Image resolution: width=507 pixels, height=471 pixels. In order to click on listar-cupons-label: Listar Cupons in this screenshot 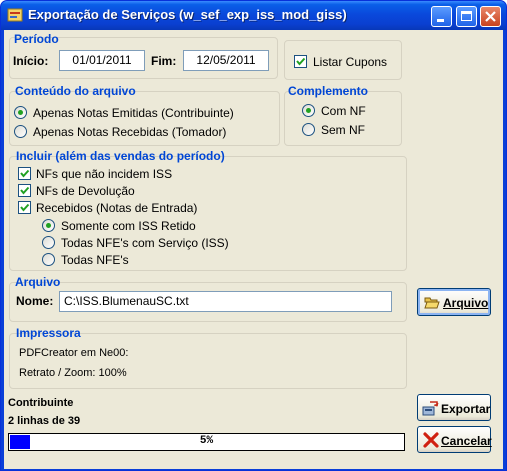, I will do `click(350, 62)`.